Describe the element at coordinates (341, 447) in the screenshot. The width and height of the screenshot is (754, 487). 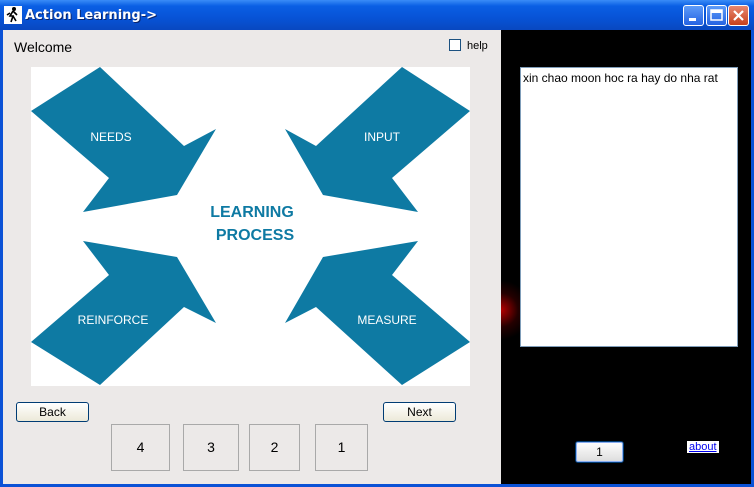
I see `page-box-1: 1` at that location.